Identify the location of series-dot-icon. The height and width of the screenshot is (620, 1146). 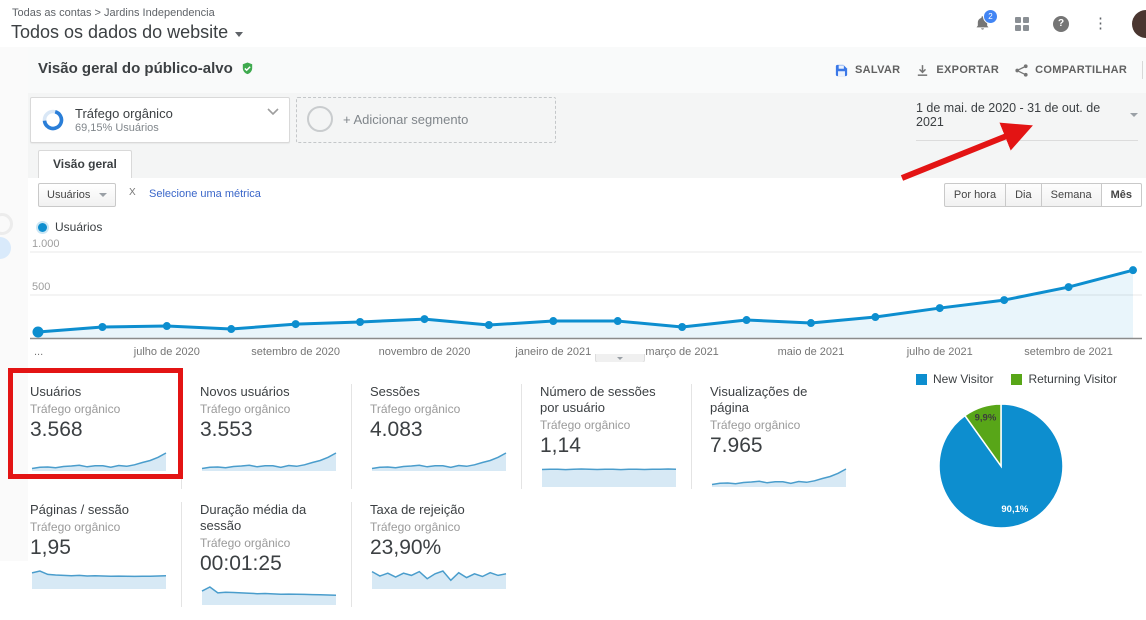
(42, 227).